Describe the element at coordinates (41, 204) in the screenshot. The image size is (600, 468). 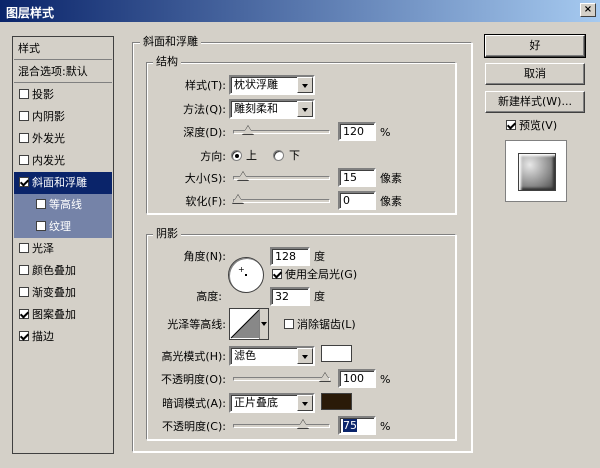
I see `checkbox-contour` at that location.